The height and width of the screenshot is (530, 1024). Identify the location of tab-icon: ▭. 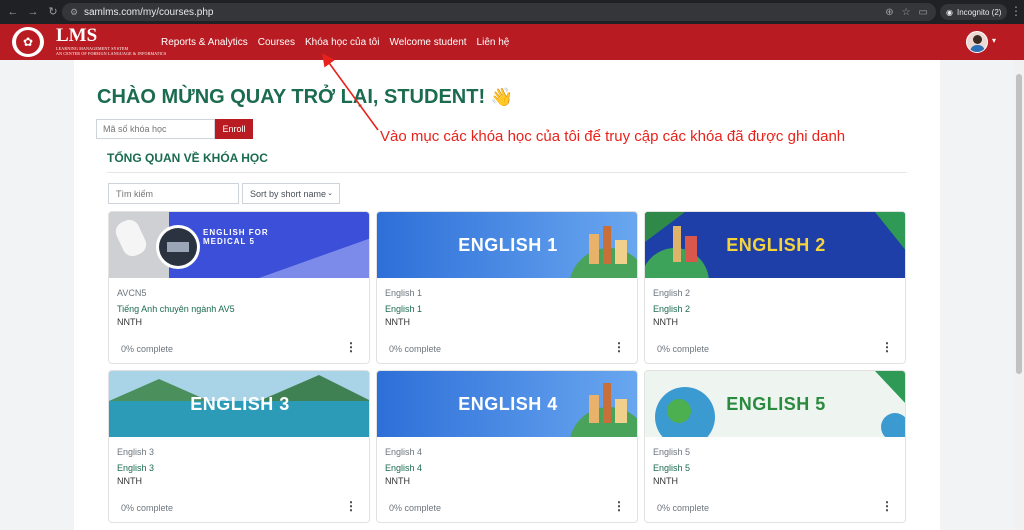
(923, 12).